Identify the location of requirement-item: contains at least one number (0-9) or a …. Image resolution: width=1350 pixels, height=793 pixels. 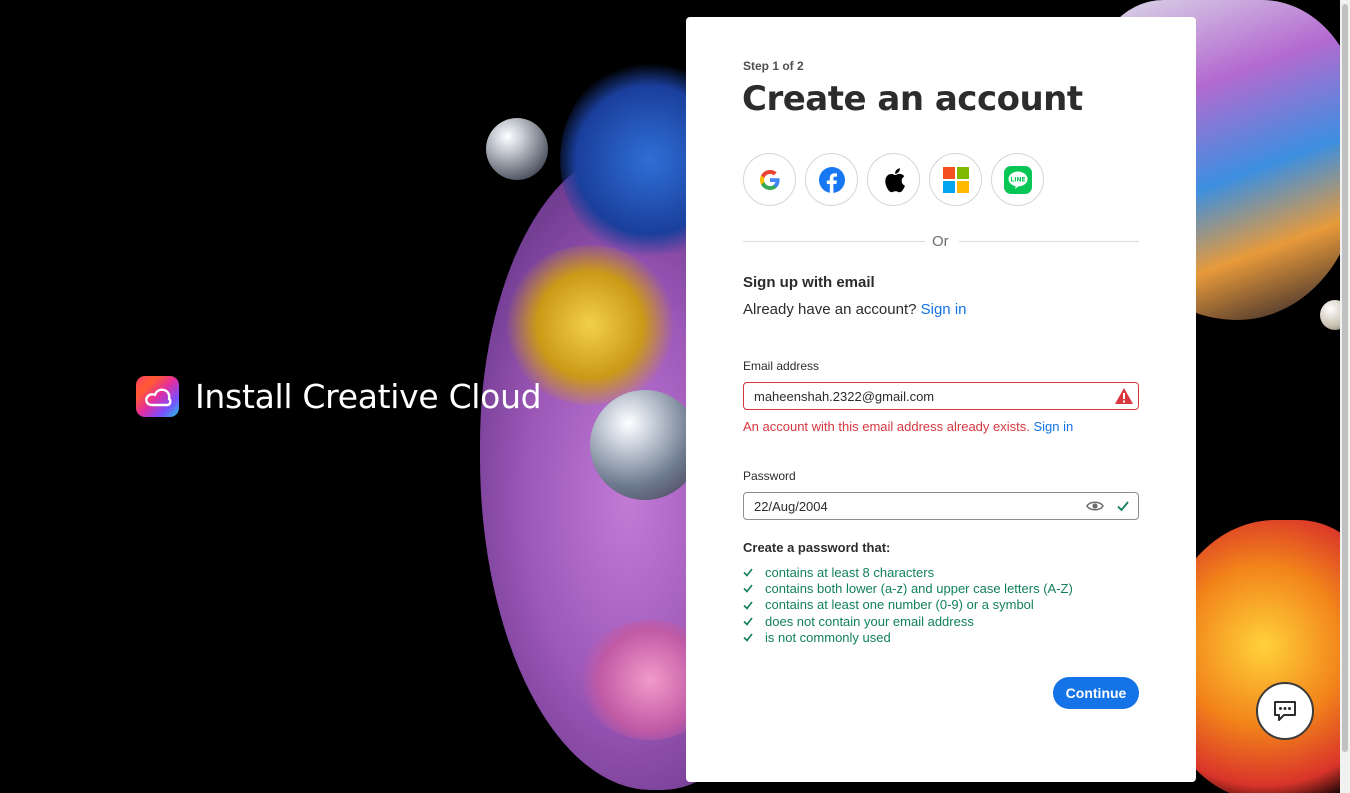
(908, 605).